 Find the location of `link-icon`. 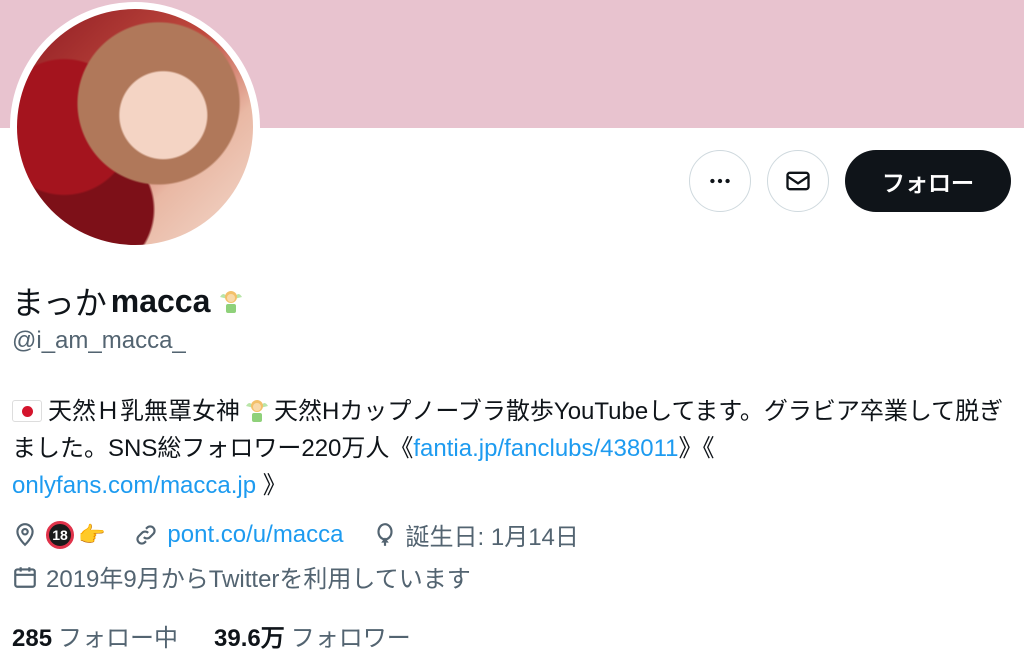

link-icon is located at coordinates (146, 534).